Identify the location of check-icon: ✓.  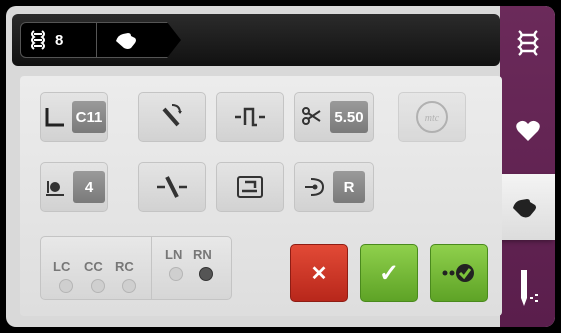
(389, 273).